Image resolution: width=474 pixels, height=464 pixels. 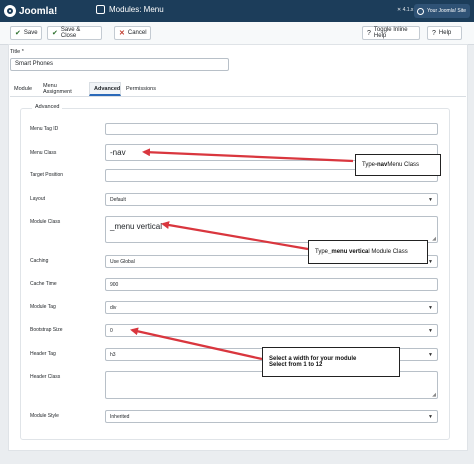 What do you see at coordinates (381, 165) in the screenshot?
I see `callout-nav-bold: -nav` at bounding box center [381, 165].